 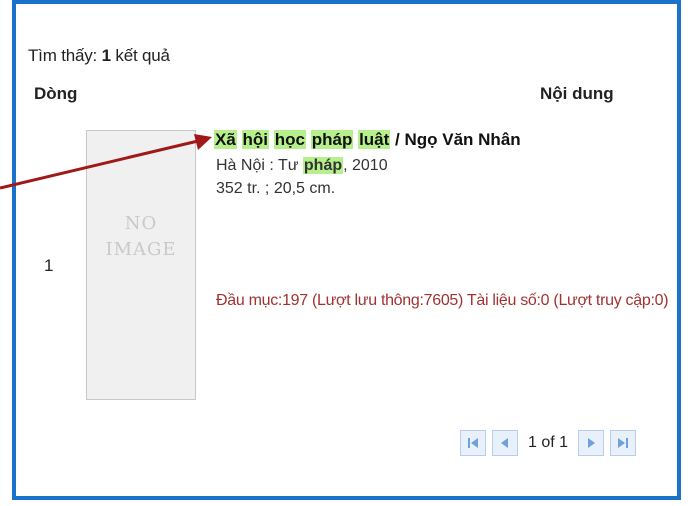 I want to click on pagination: 1 of 1, so click(x=548, y=443).